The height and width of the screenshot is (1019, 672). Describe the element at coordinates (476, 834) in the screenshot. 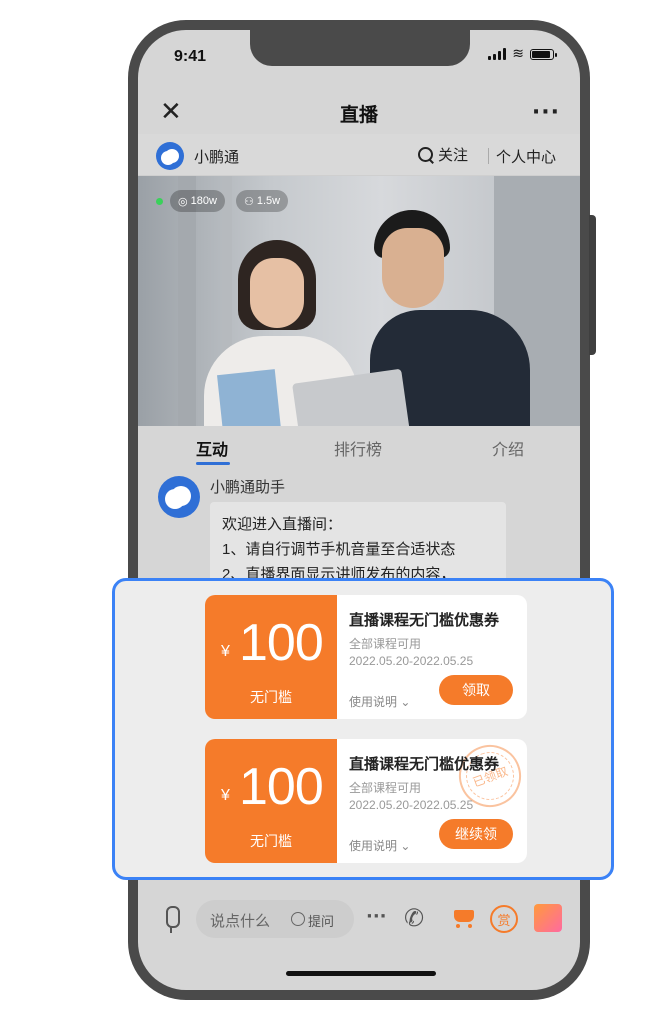

I see `continue-claim-button: 继续领` at that location.